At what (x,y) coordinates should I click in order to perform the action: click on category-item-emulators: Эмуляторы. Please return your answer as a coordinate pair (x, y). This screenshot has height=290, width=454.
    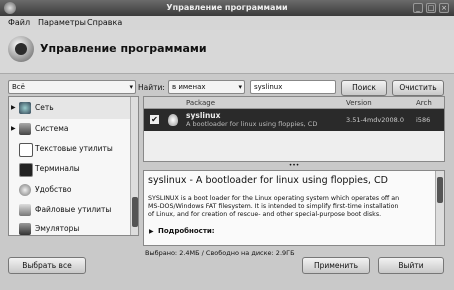
    Looking at the image, I should click on (73, 226).